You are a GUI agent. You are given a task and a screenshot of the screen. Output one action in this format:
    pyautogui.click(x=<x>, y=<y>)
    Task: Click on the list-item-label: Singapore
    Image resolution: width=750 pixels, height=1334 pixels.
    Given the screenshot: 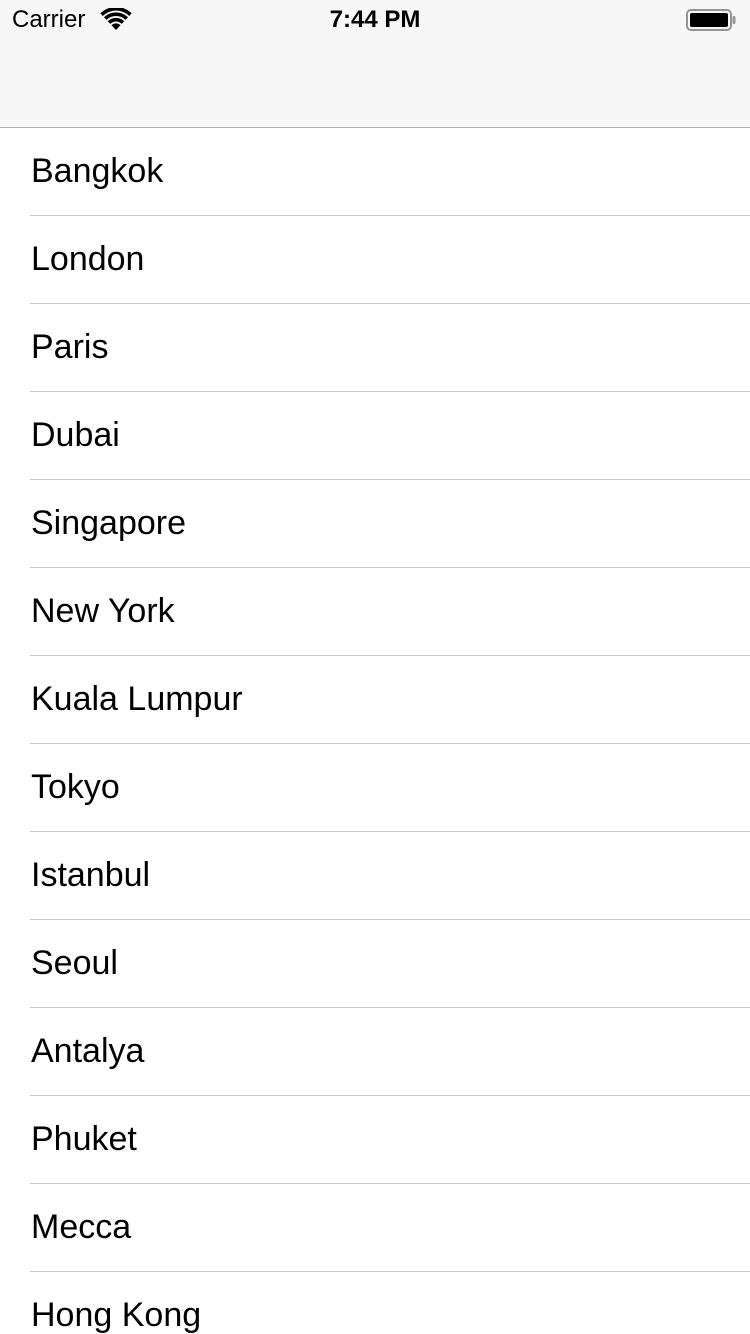 What is the action you would take?
    pyautogui.click(x=109, y=523)
    